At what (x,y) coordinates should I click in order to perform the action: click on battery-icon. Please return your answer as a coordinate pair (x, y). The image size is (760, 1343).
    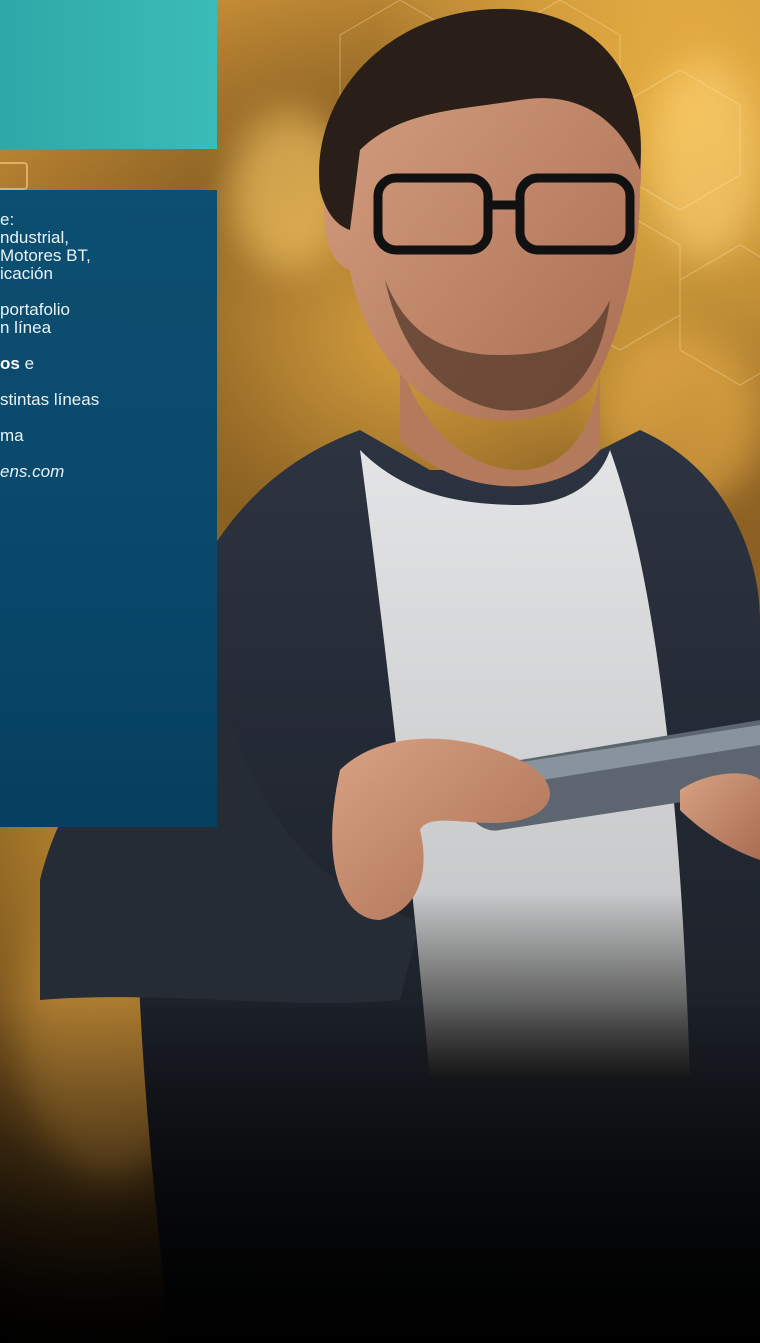
    Looking at the image, I should click on (14, 176).